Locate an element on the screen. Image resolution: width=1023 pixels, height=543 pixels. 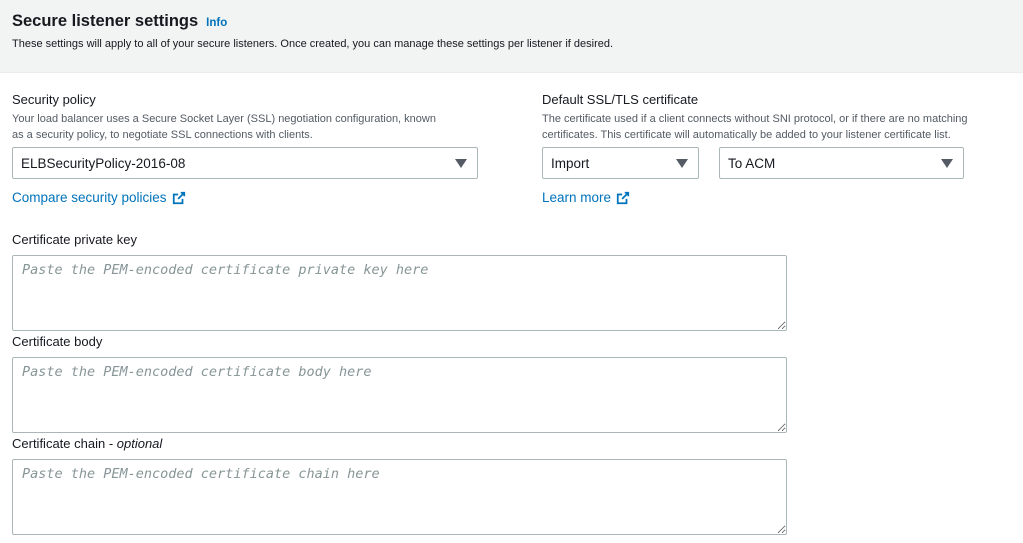
certificate-body-field-wrap is located at coordinates (399, 395).